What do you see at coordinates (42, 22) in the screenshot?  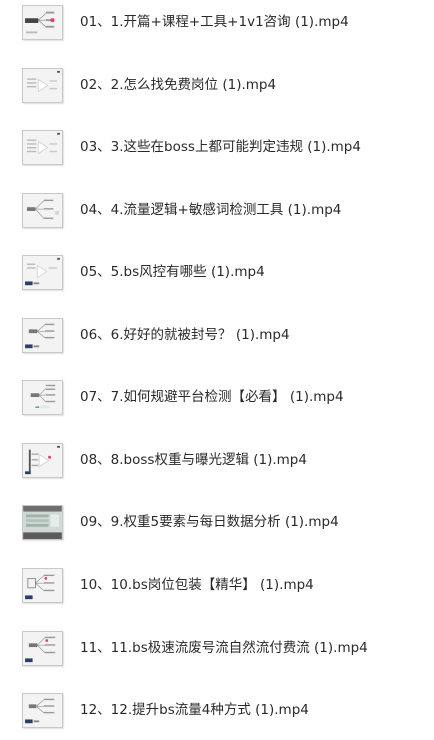 I see `mindmap-pink-thumbnail-icon` at bounding box center [42, 22].